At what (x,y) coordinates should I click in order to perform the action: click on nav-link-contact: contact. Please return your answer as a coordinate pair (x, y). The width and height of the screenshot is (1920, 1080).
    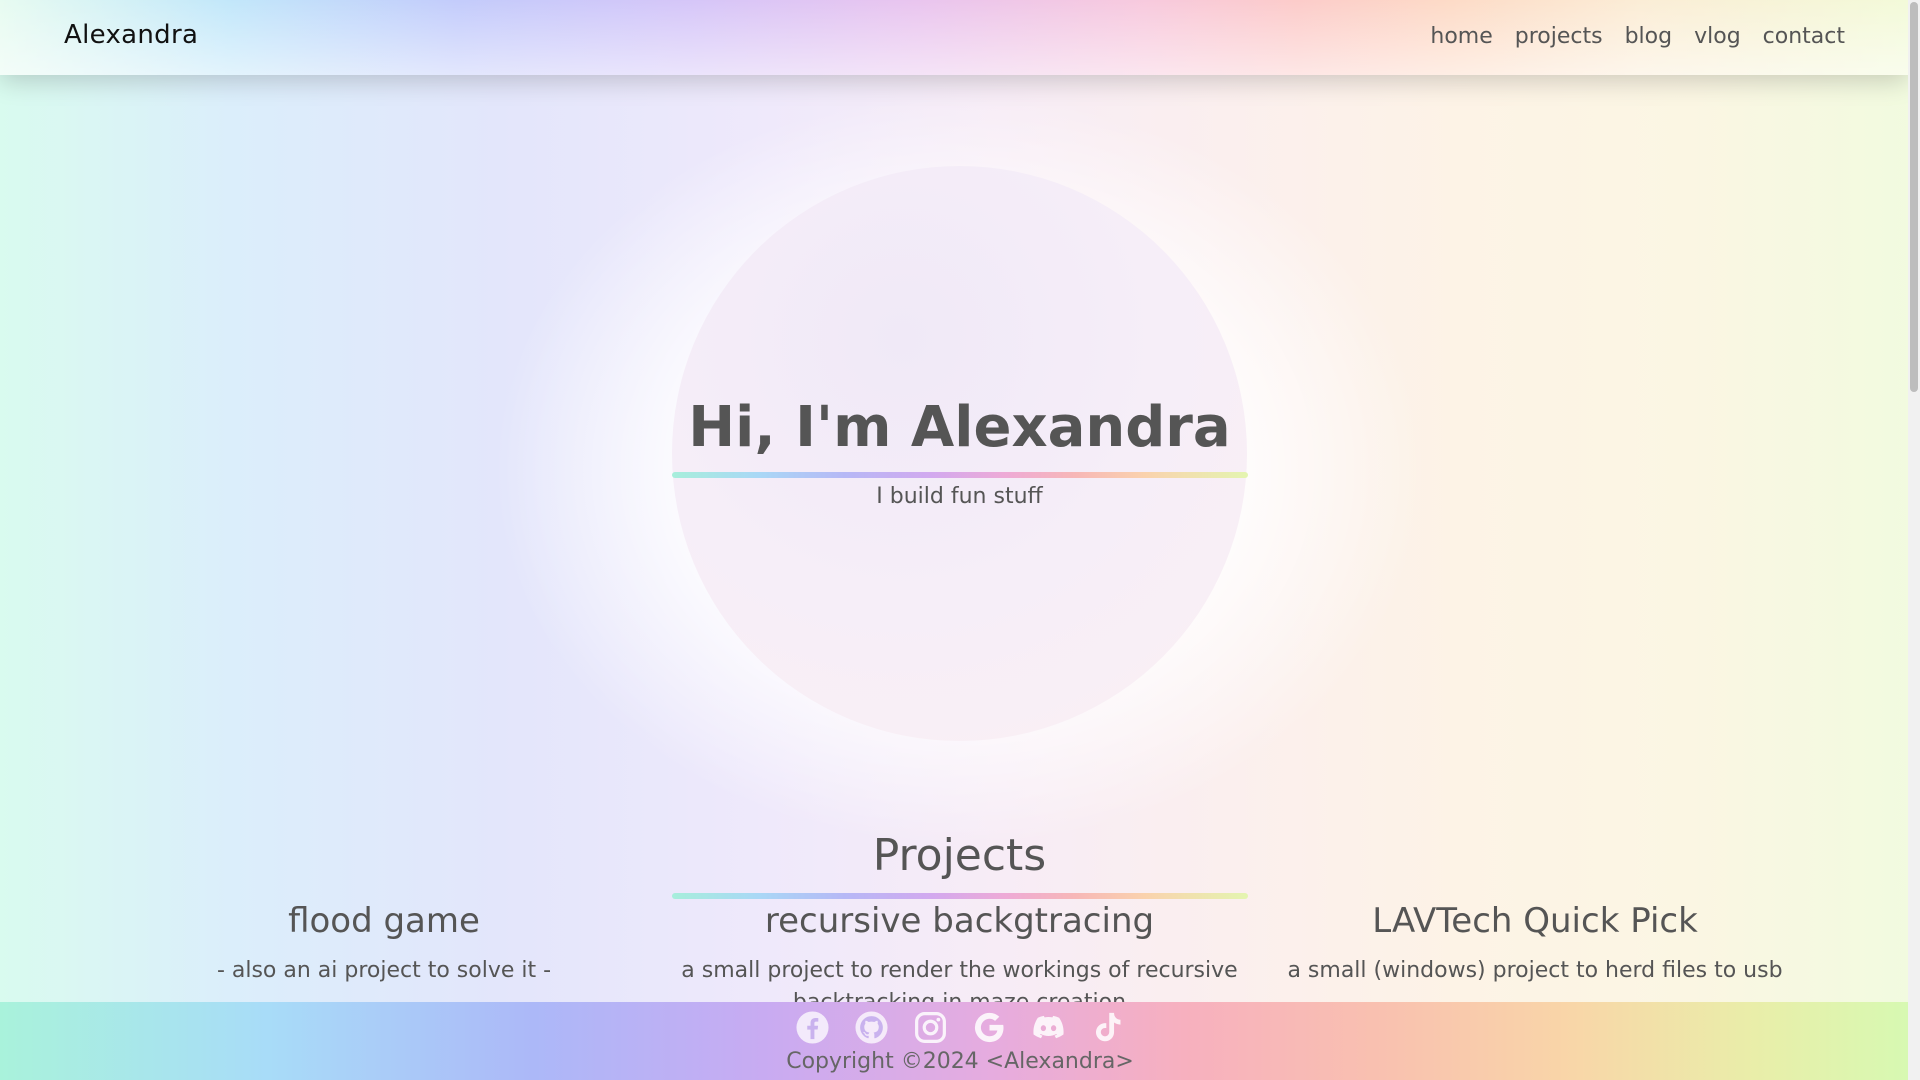
    Looking at the image, I should click on (1804, 36).